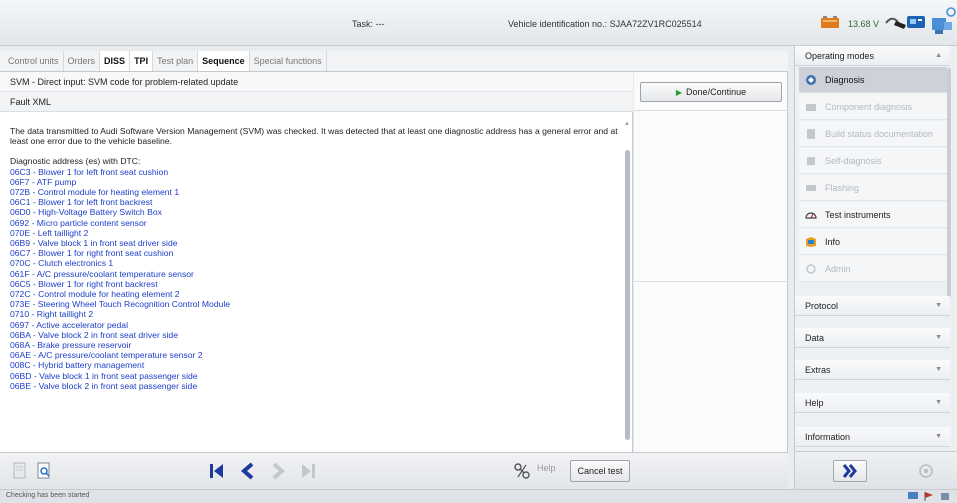 The height and width of the screenshot is (503, 957). I want to click on status-bar: Checking has been started, so click(478, 496).